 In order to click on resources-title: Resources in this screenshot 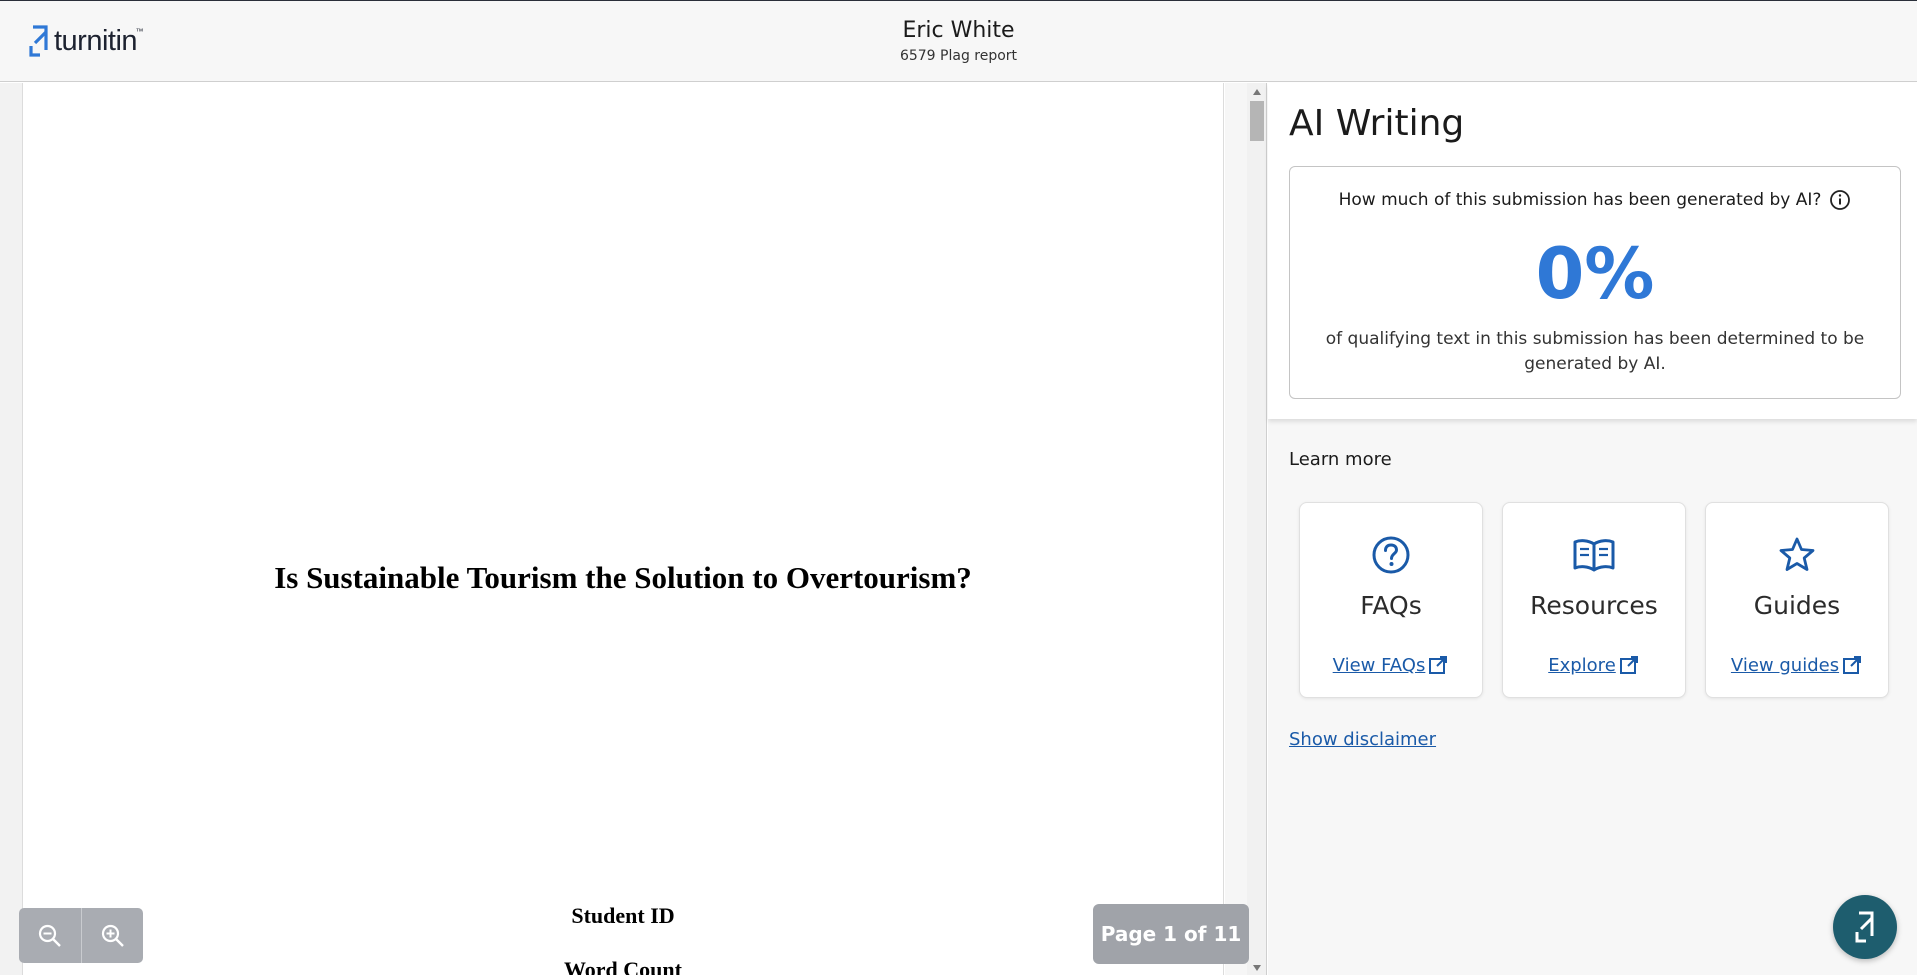, I will do `click(1594, 605)`.